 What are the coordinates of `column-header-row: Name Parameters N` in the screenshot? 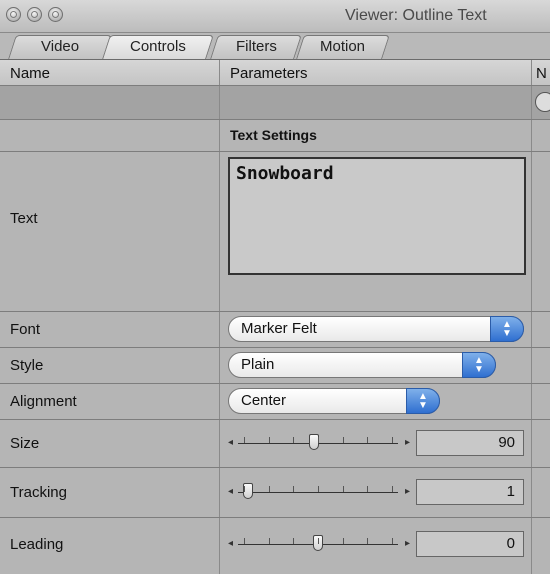 It's located at (275, 73).